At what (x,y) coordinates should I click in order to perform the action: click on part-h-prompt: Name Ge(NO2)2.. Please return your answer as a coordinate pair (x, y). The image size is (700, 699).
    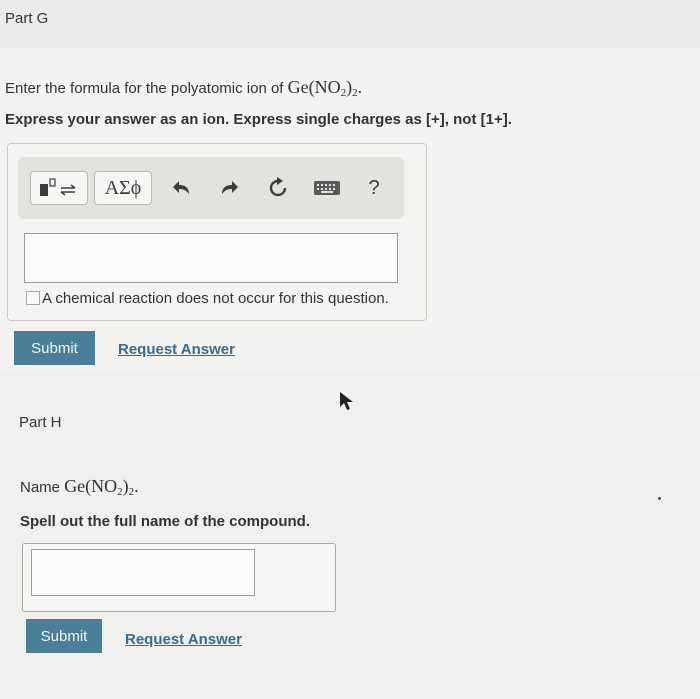
    Looking at the image, I should click on (79, 487).